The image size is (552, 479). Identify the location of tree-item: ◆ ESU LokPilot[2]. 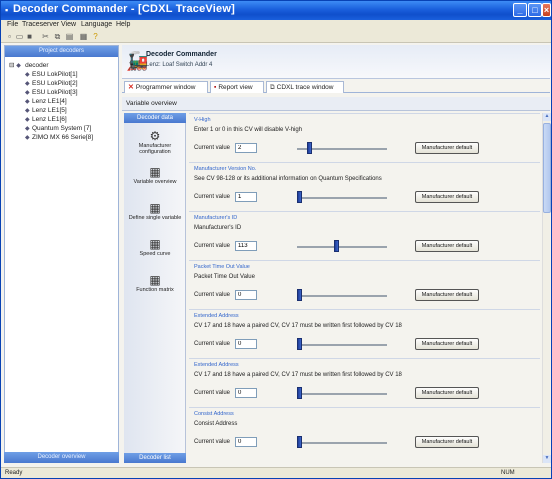
(51, 83).